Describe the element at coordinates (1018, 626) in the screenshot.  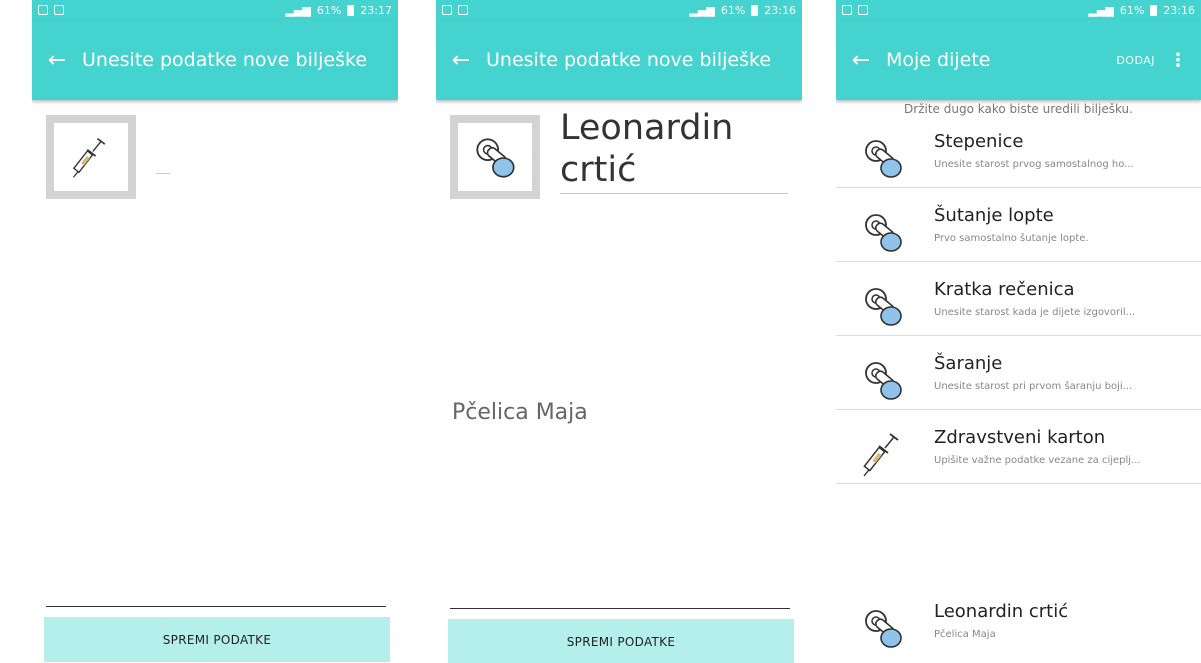
I see `list-item: Leonardin crtić Pčelica Maja` at that location.